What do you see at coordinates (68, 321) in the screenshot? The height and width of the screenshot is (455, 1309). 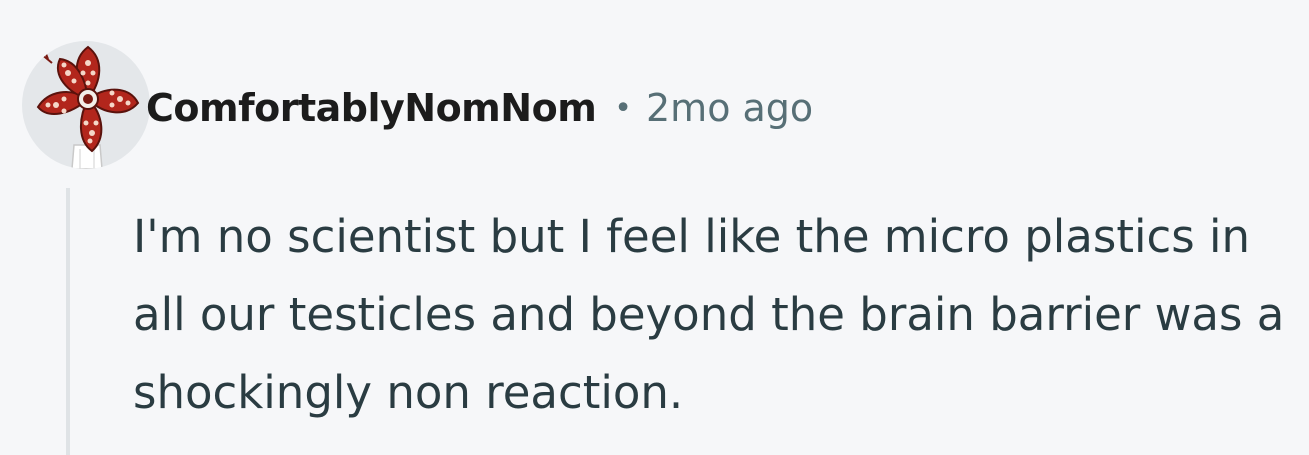 I see `thread-line` at bounding box center [68, 321].